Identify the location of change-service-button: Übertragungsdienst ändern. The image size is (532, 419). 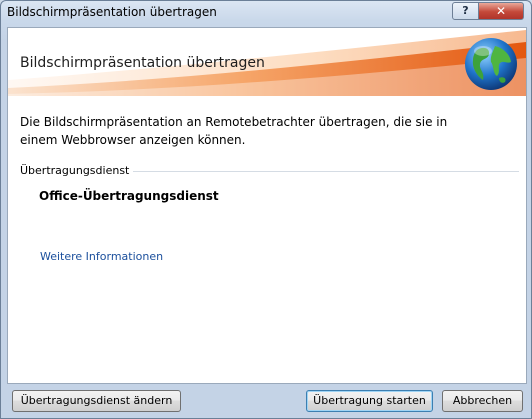
(96, 401).